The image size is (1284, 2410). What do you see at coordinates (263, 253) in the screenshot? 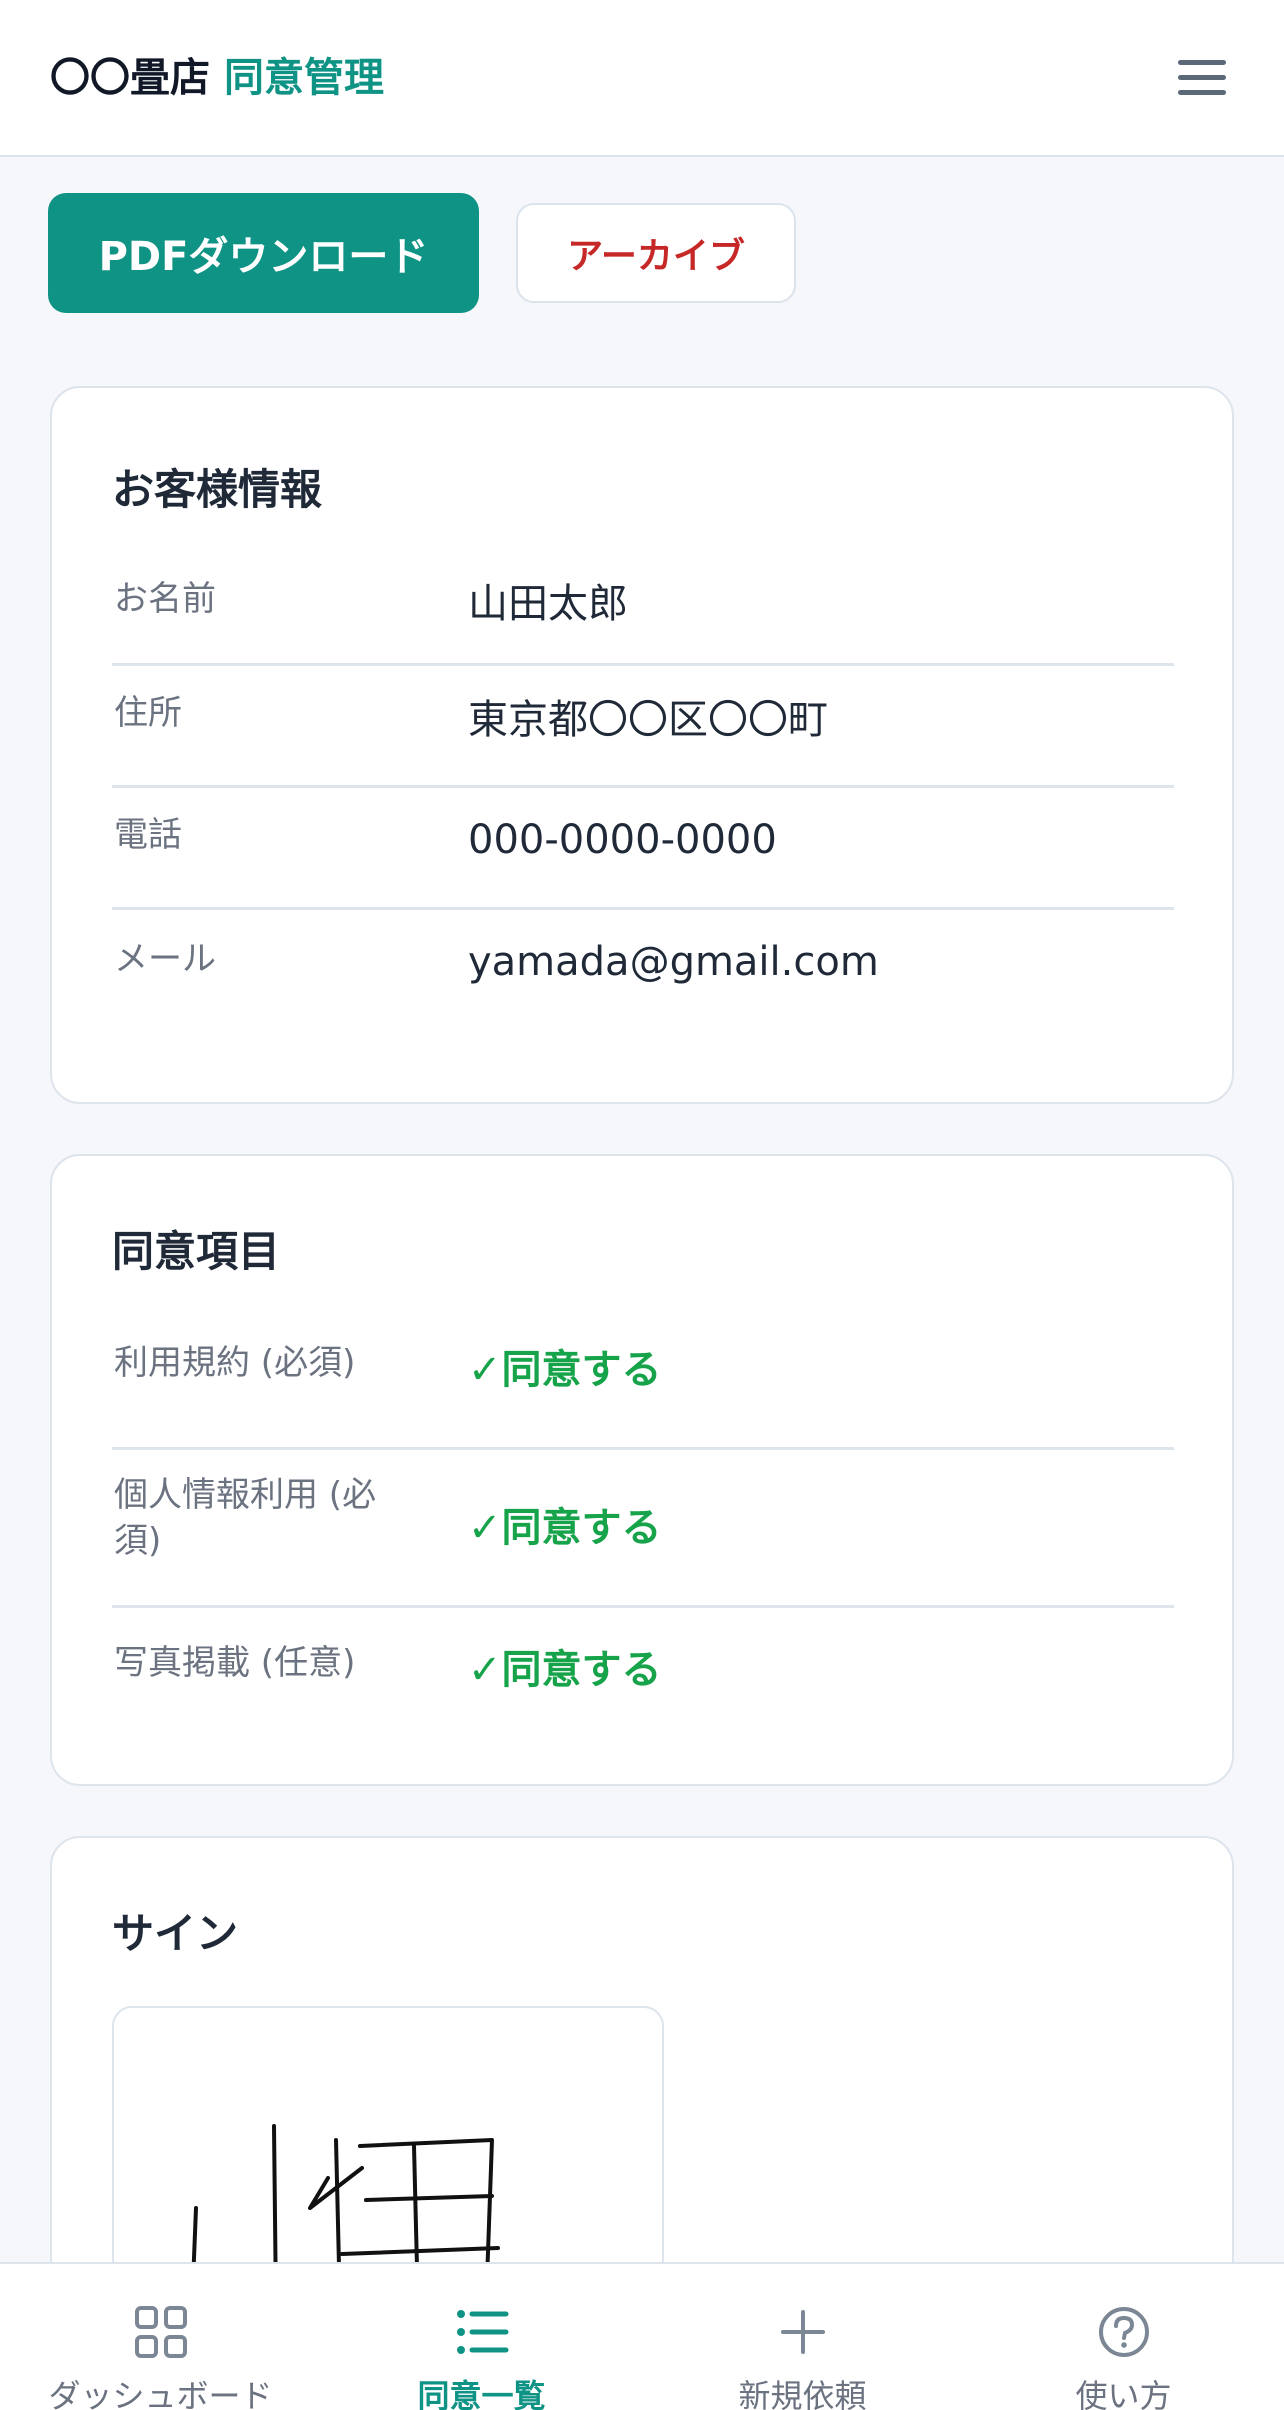
I see `pdf-download-button: PDFダウンロード` at bounding box center [263, 253].